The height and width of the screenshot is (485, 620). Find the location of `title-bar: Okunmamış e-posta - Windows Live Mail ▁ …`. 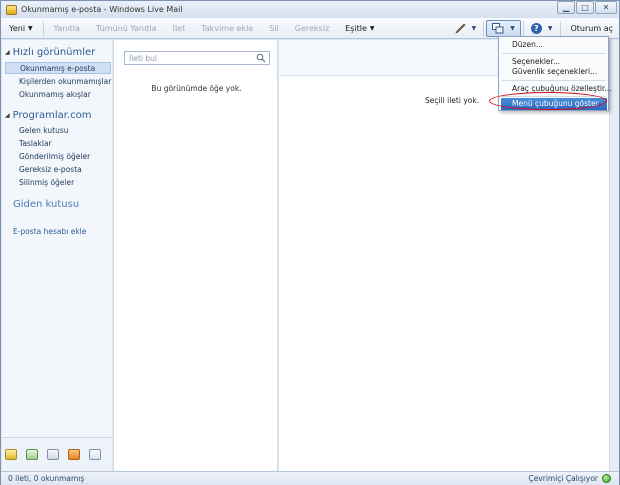

title-bar: Okunmamış e-posta - Windows Live Mail ▁ … is located at coordinates (310, 9).